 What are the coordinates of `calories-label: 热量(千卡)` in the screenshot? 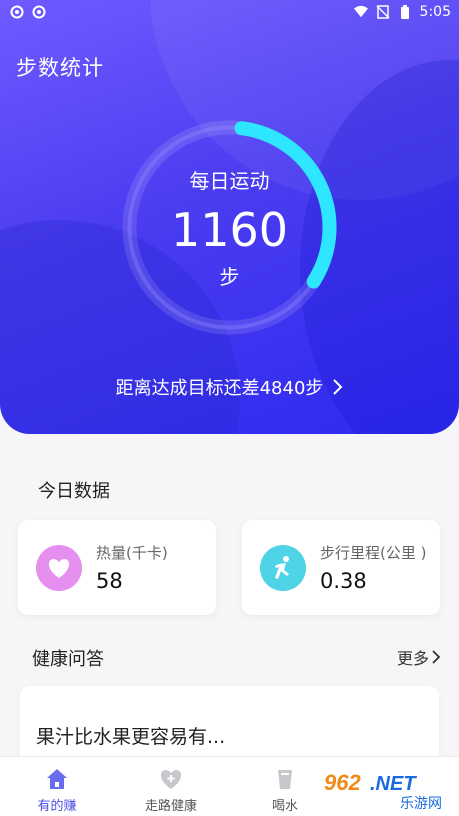 It's located at (132, 553).